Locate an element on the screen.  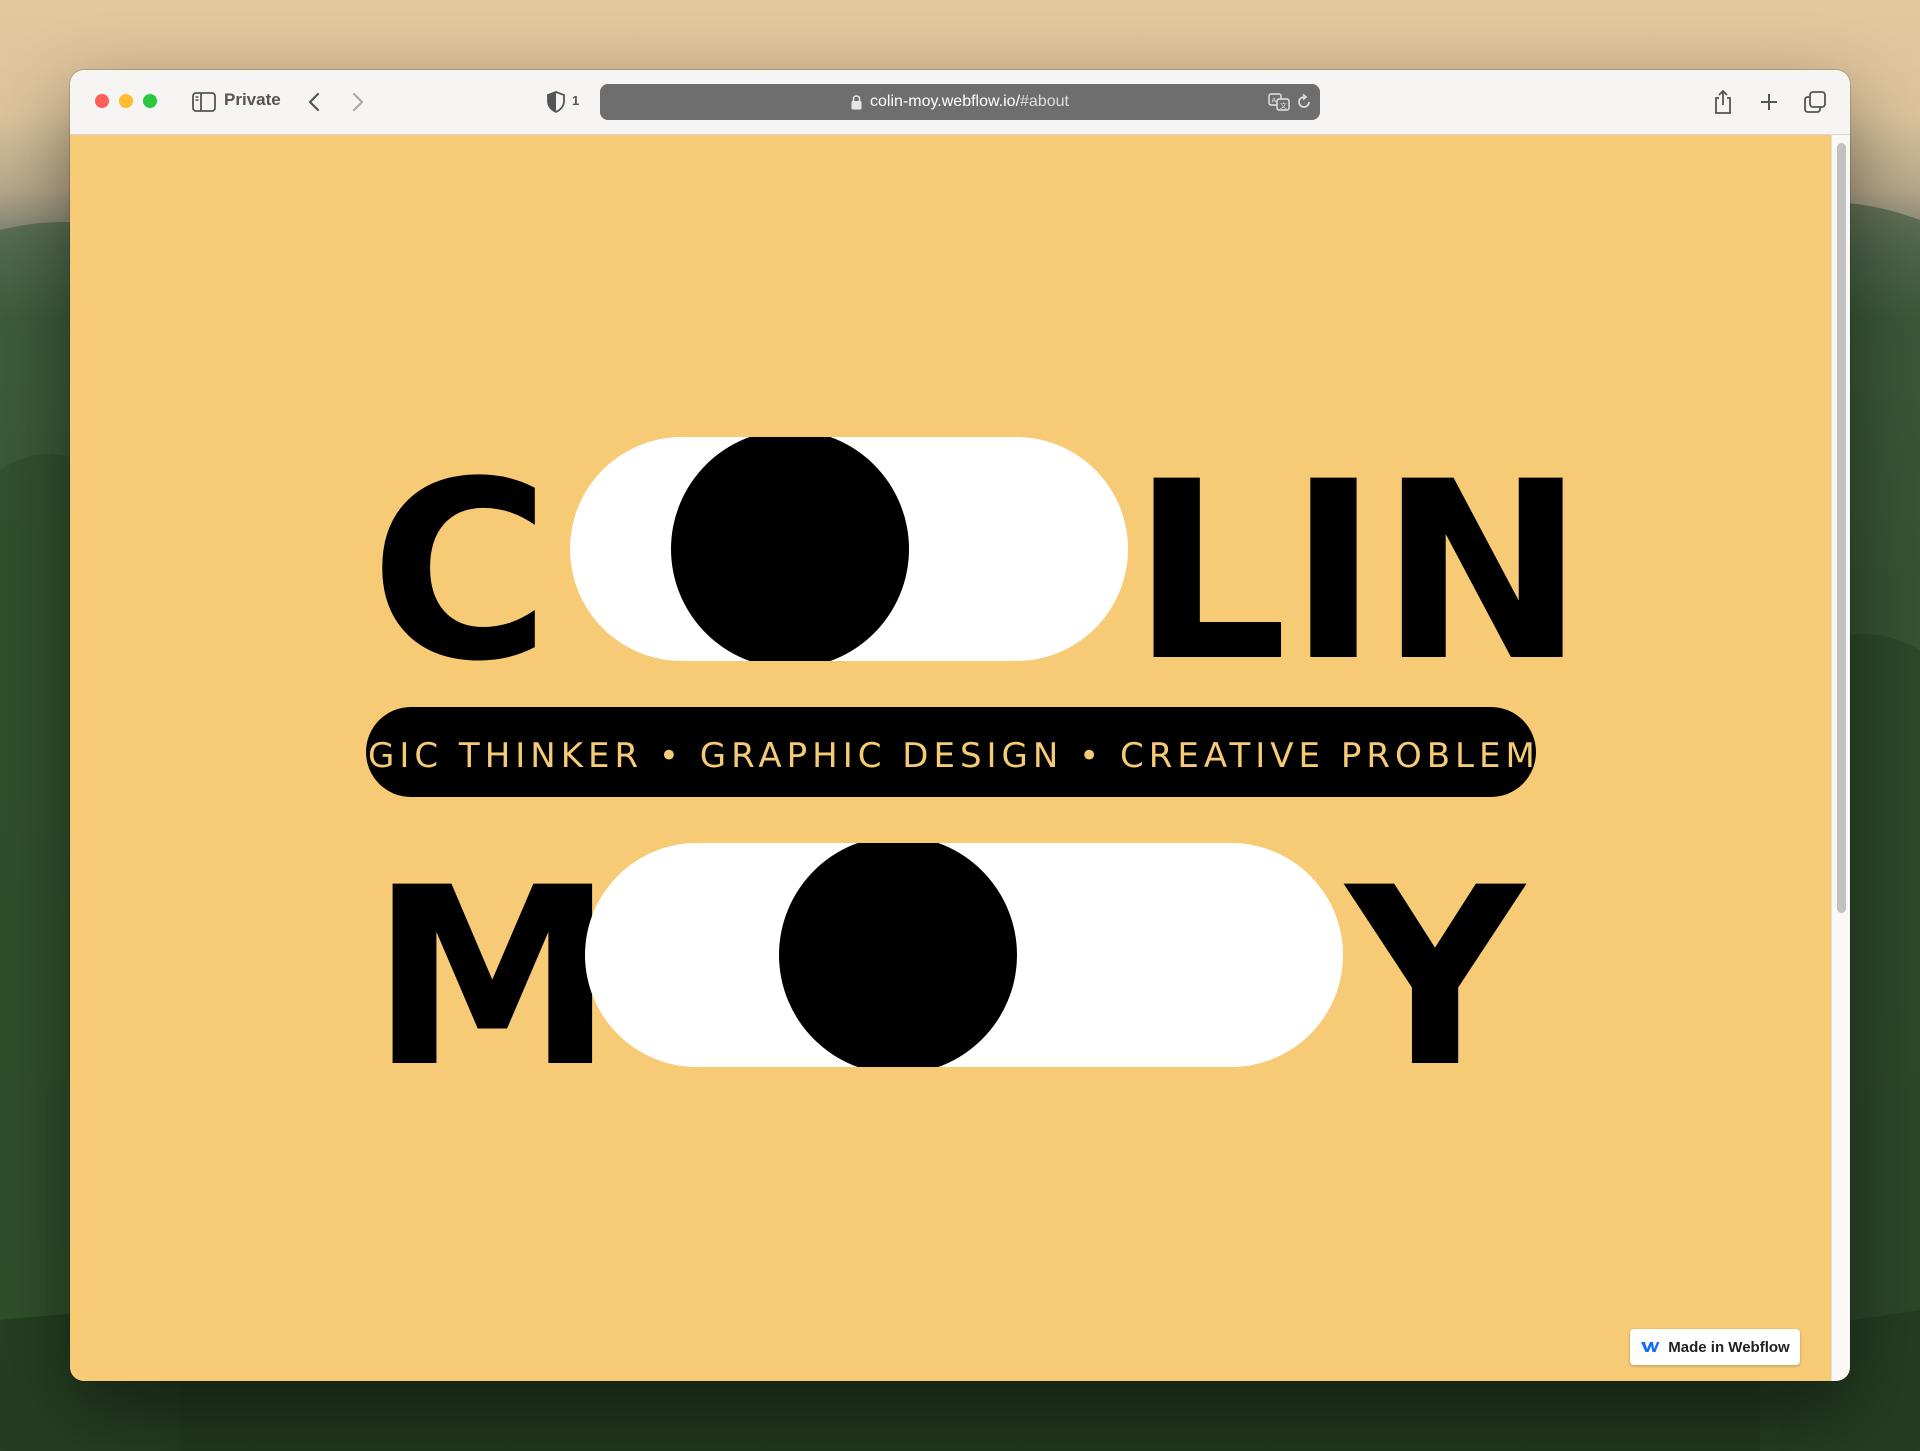
back-icon is located at coordinates (314, 102).